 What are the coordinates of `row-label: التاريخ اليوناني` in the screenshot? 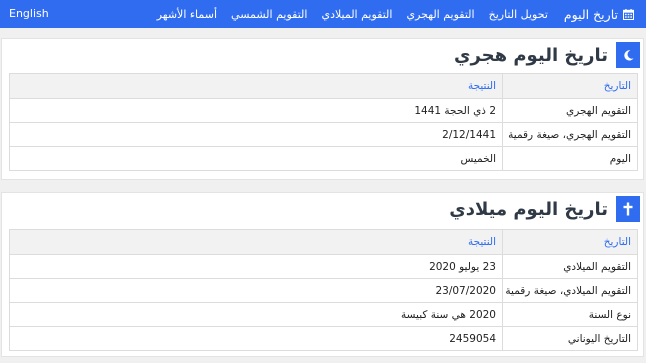 It's located at (570, 338).